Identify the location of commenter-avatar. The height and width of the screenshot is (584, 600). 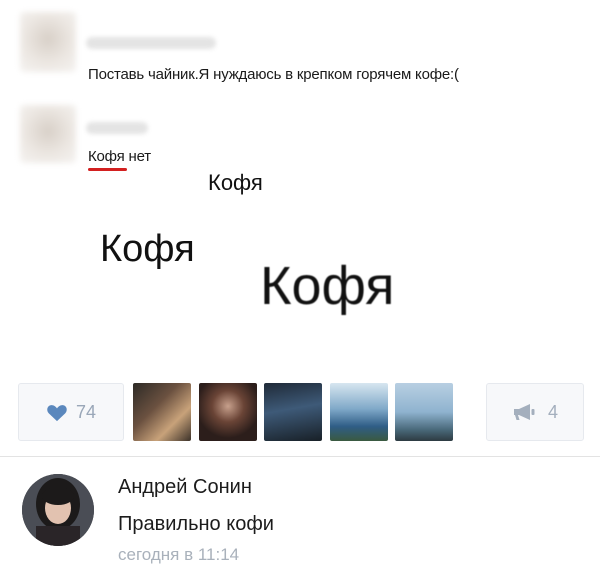
(58, 510).